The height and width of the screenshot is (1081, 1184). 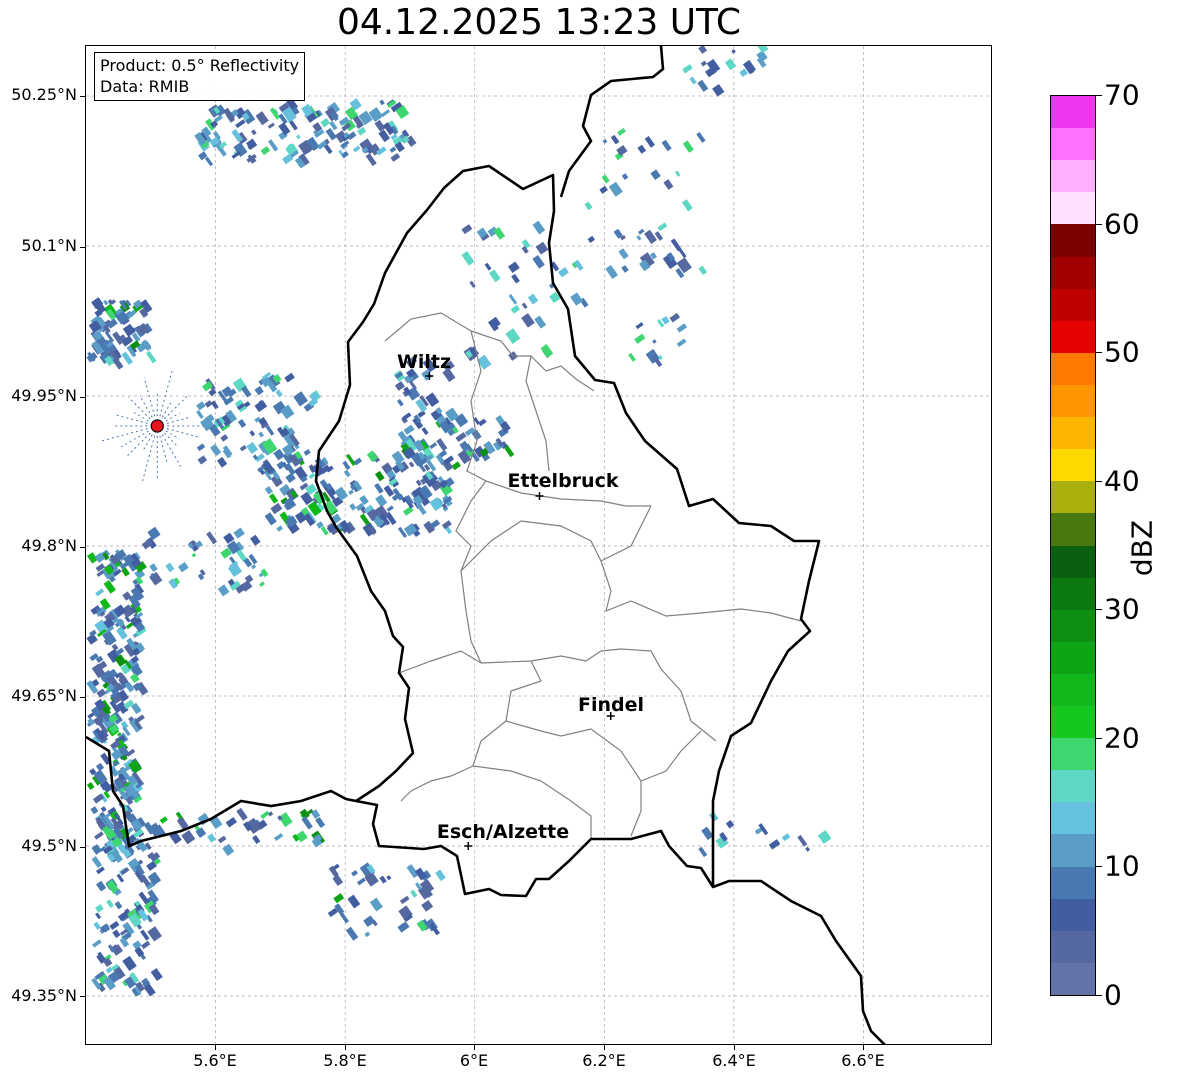 I want to click on colorbar-tick-label: 20, so click(x=1122, y=738).